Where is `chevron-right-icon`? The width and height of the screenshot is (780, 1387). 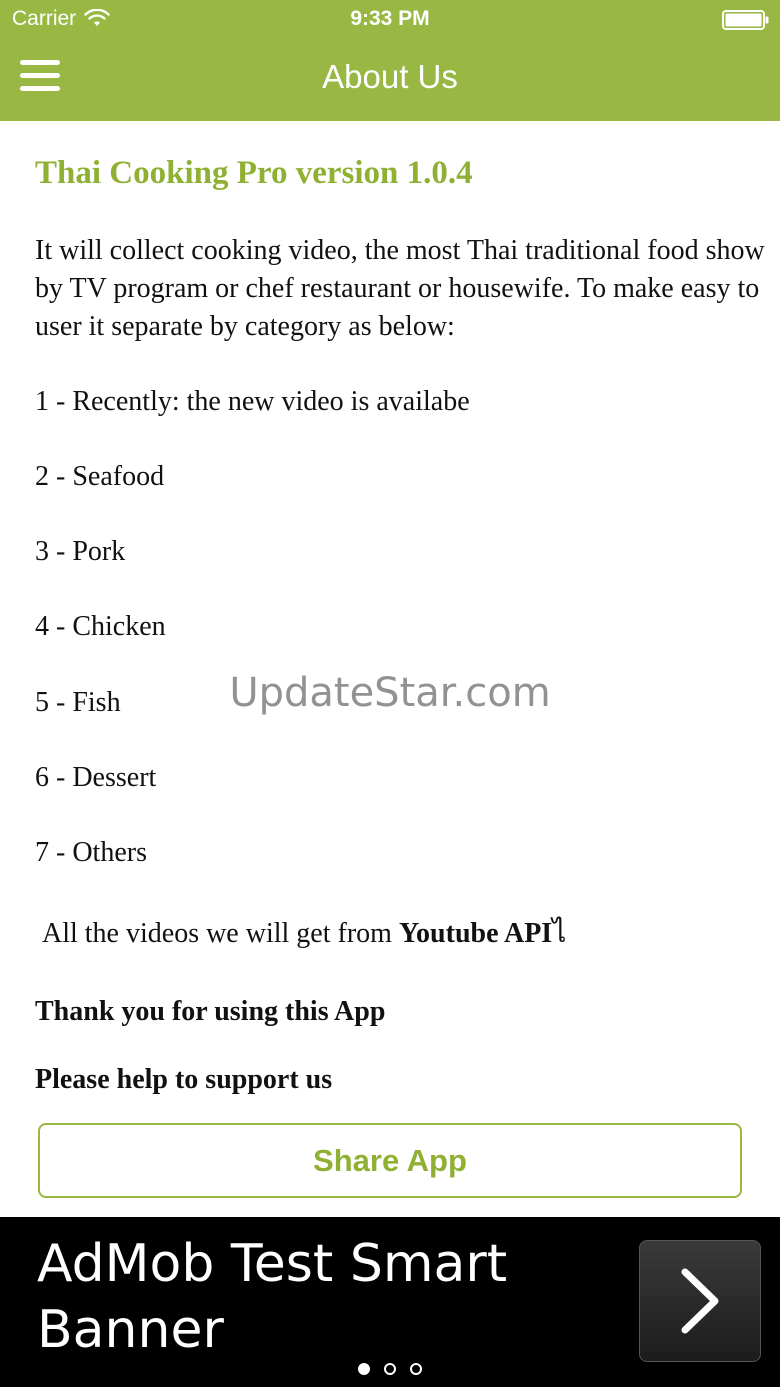 chevron-right-icon is located at coordinates (700, 1301).